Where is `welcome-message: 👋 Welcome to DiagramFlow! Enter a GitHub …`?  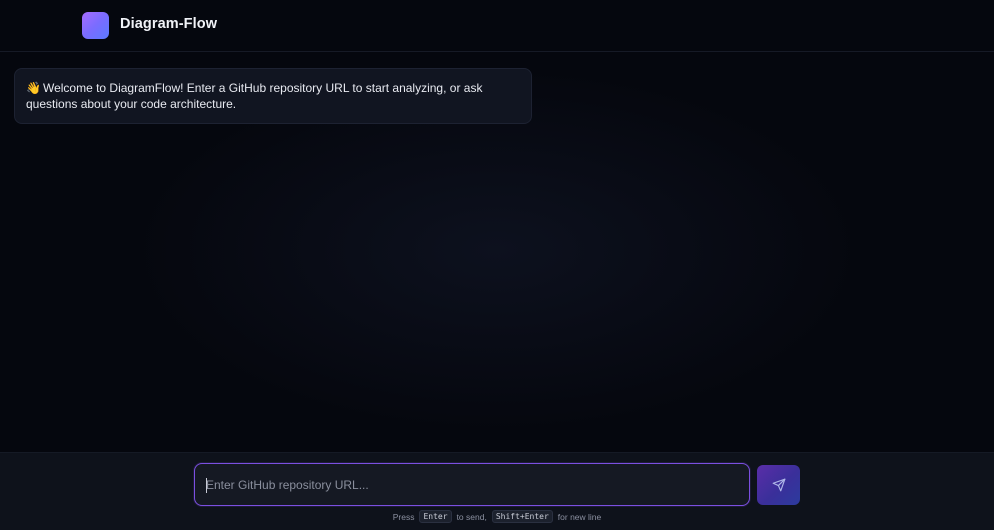 welcome-message: 👋 Welcome to DiagramFlow! Enter a GitHub … is located at coordinates (273, 96).